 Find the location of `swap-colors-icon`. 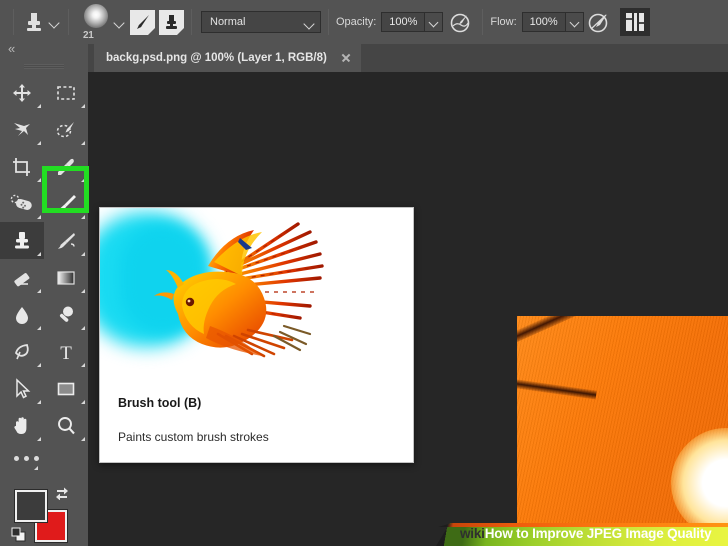

swap-colors-icon is located at coordinates (62, 493).